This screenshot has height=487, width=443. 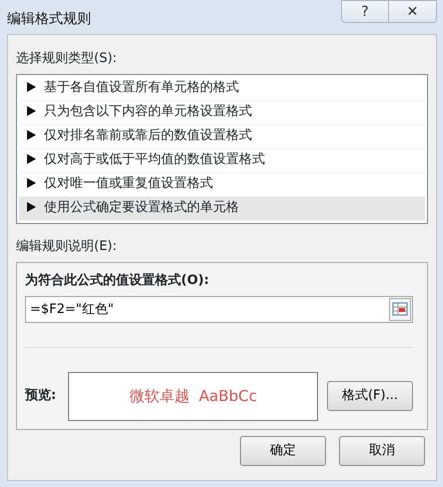 I want to click on range-picker-button, so click(x=400, y=309).